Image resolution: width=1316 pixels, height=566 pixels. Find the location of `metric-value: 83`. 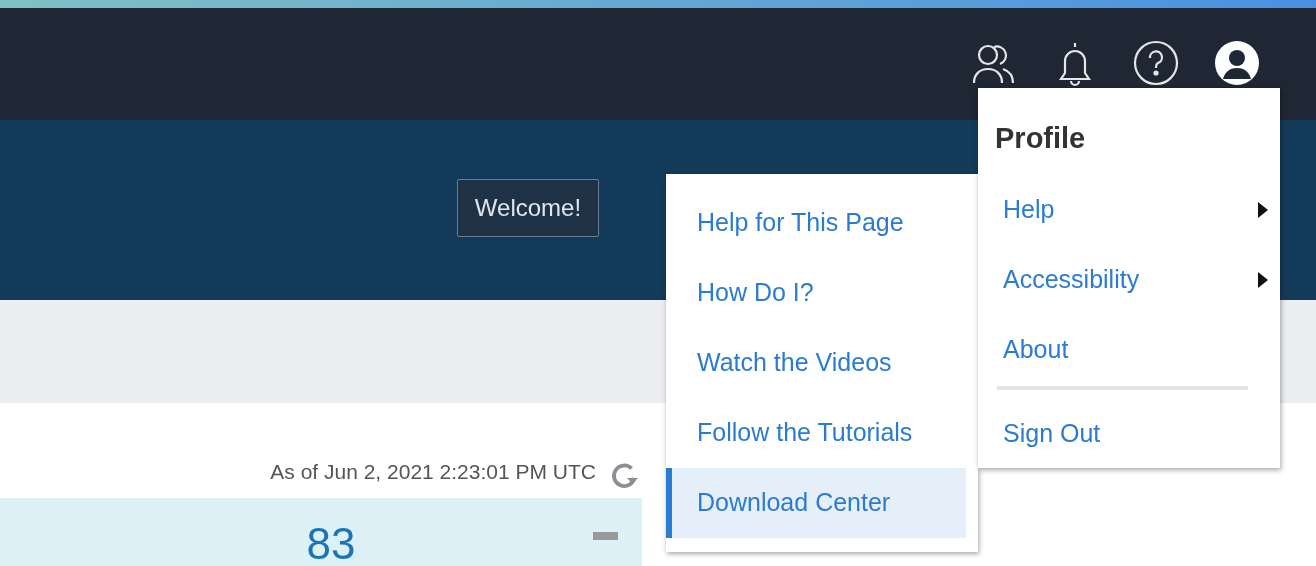

metric-value: 83 is located at coordinates (331, 544).